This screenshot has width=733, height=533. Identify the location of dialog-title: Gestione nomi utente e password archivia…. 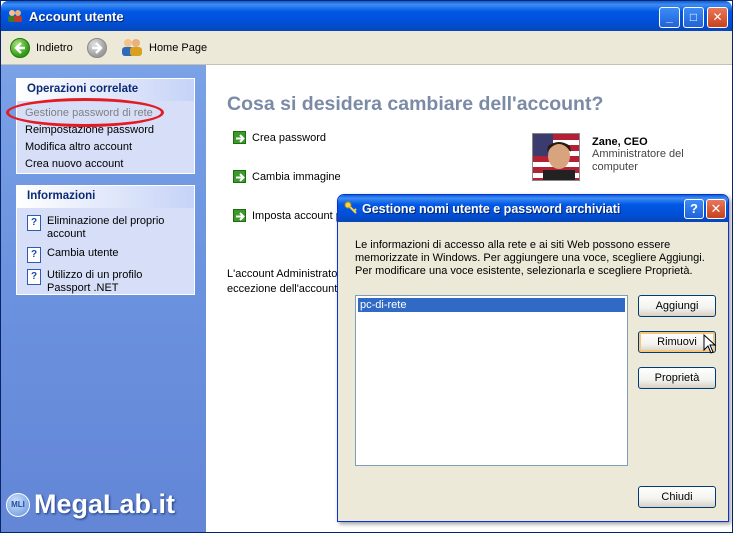
(491, 209).